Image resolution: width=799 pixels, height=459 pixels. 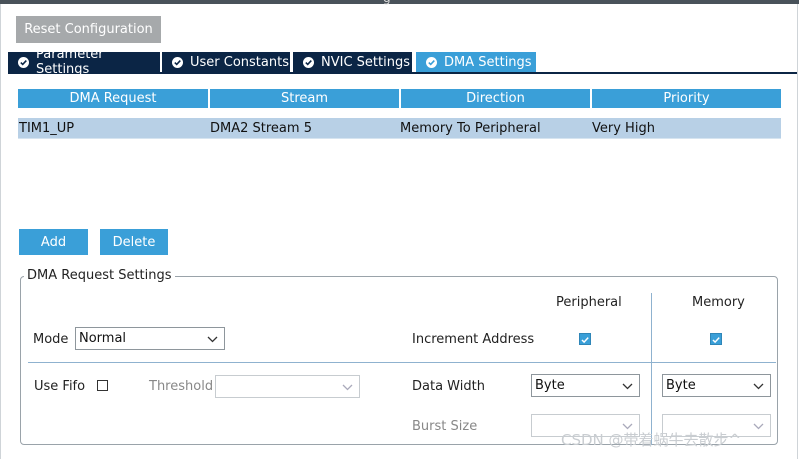 I want to click on memory-column-header: Memory, so click(x=718, y=302).